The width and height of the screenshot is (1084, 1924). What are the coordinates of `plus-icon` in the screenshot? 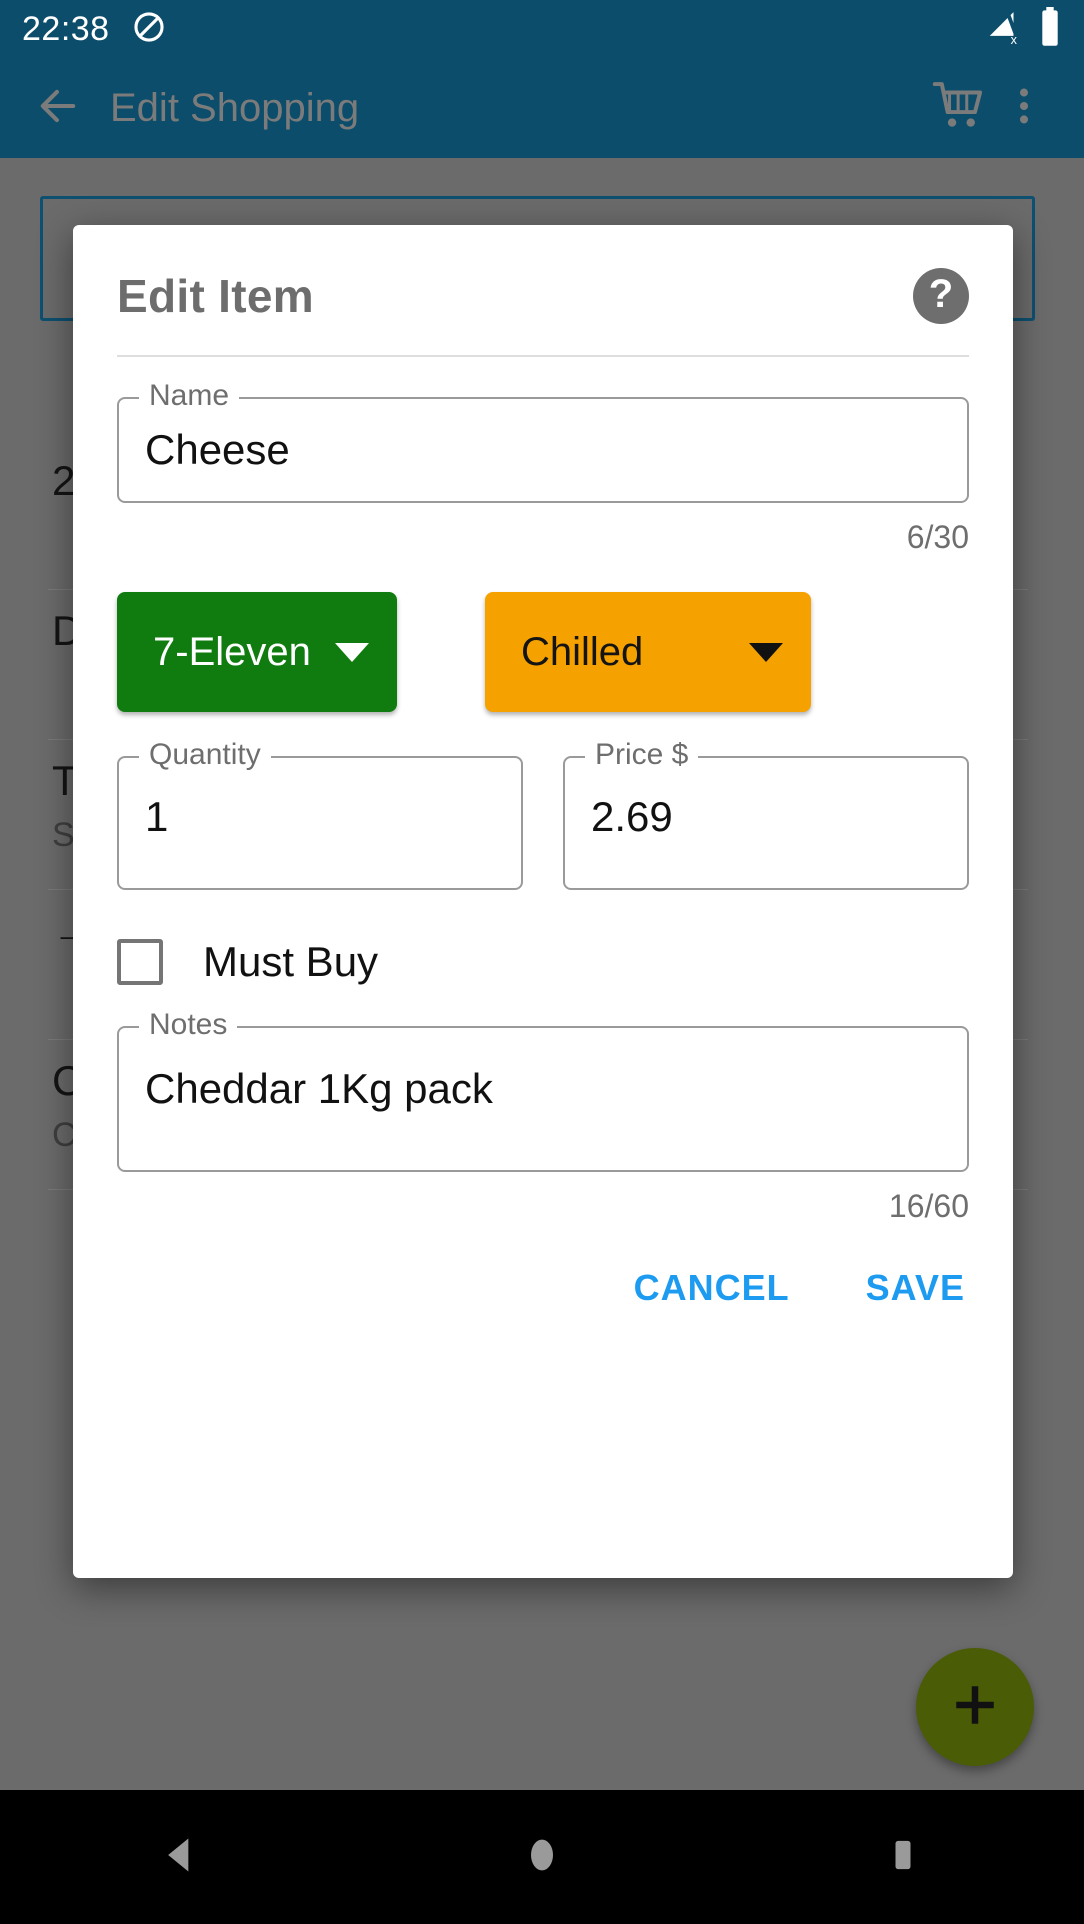 It's located at (975, 1707).